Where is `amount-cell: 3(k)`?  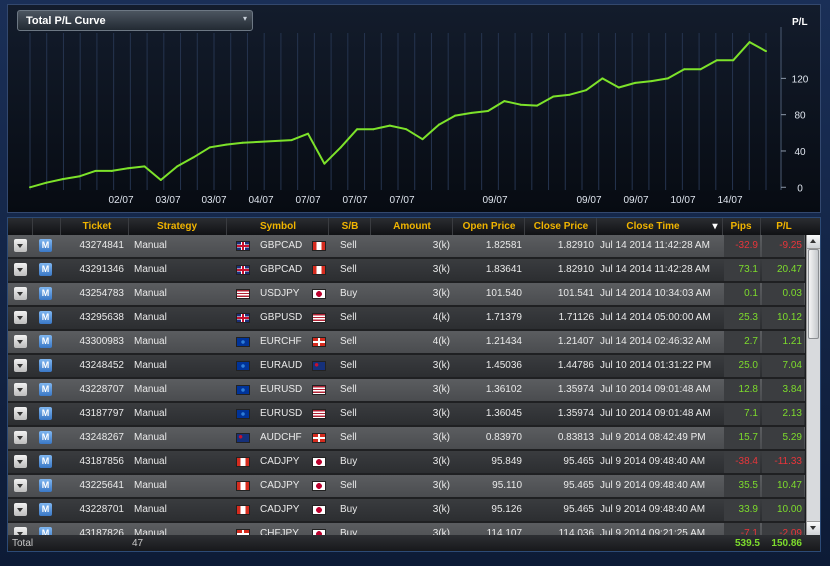
amount-cell: 3(k) is located at coordinates (441, 245).